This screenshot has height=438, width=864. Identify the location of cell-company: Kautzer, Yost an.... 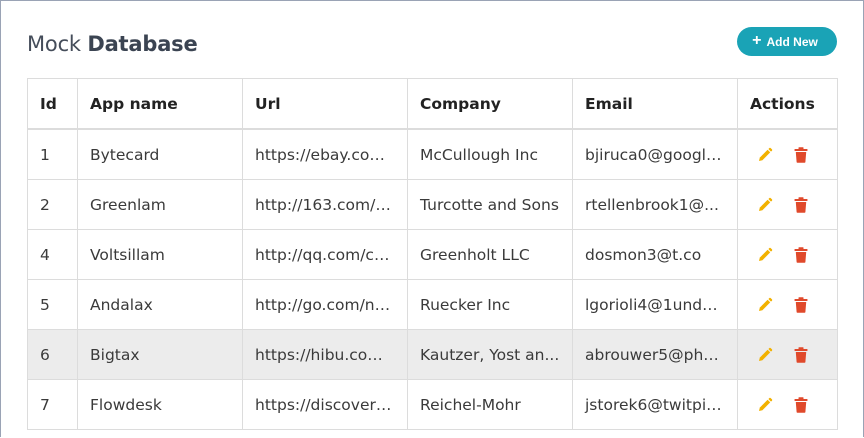
(490, 354).